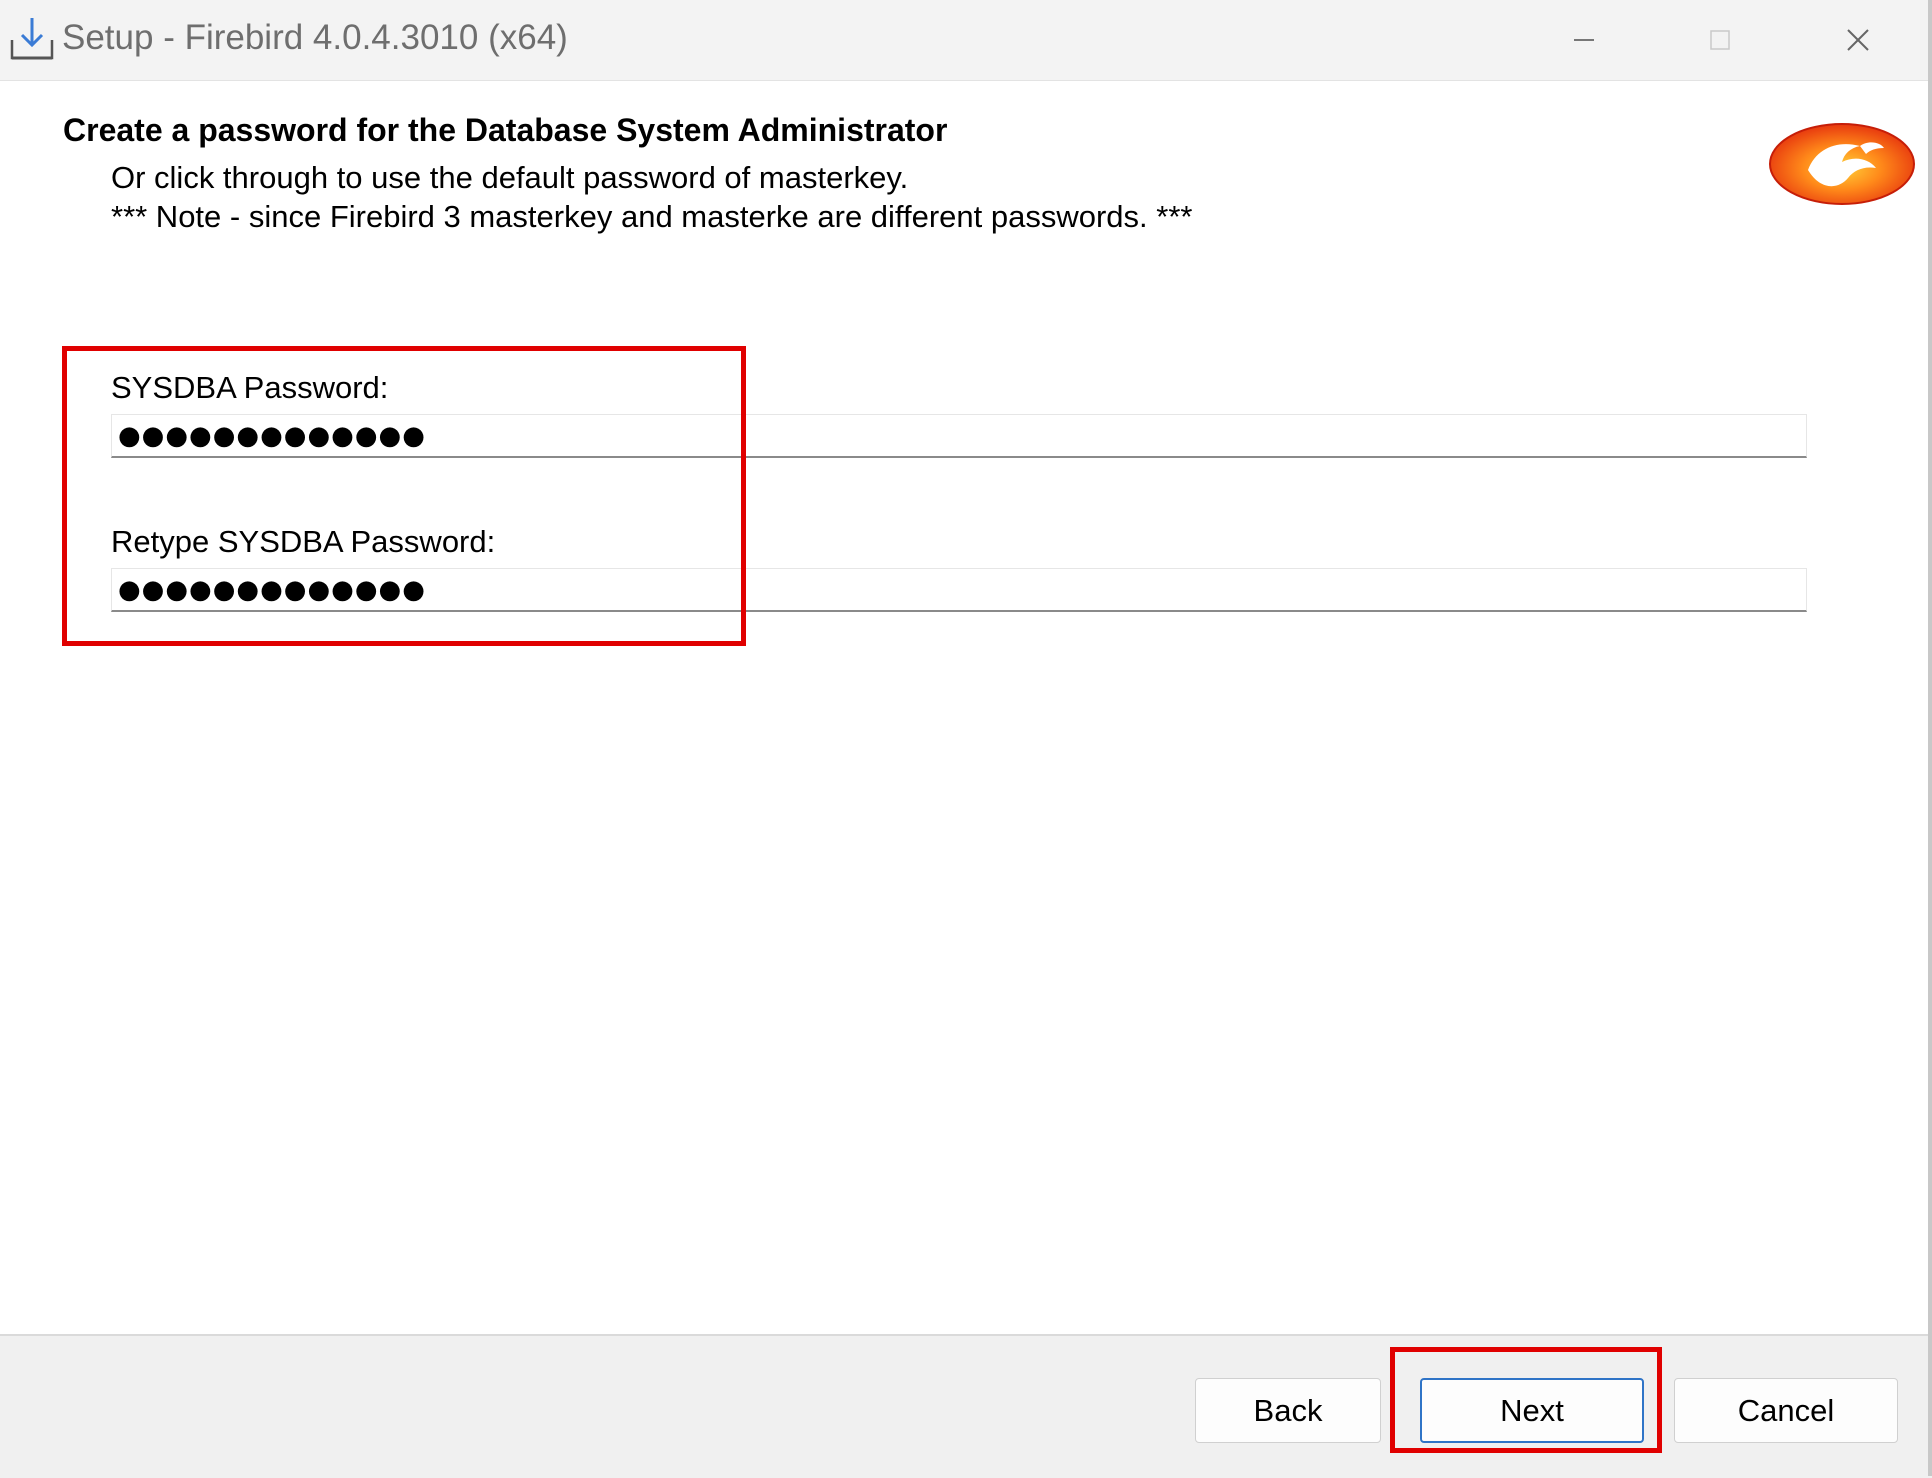 The image size is (1932, 1478). Describe the element at coordinates (1532, 1410) in the screenshot. I see `next-button: Next` at that location.